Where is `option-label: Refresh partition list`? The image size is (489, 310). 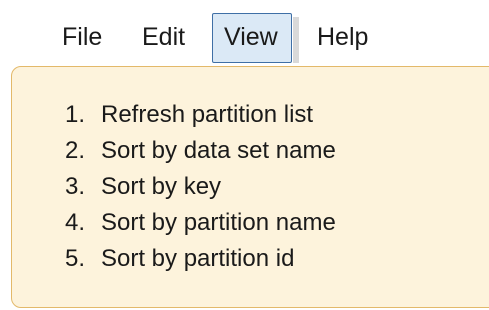 option-label: Refresh partition list is located at coordinates (207, 114).